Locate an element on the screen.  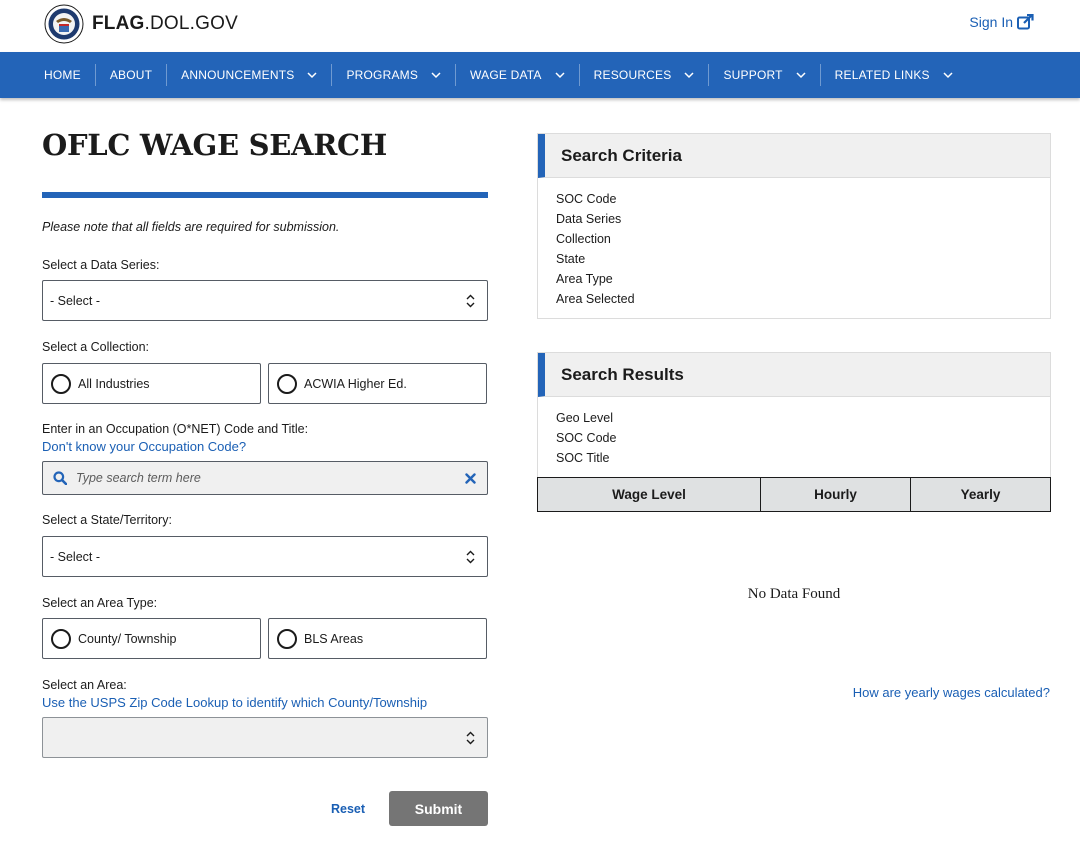
area-type-county-radio: County/ Township is located at coordinates (151, 638).